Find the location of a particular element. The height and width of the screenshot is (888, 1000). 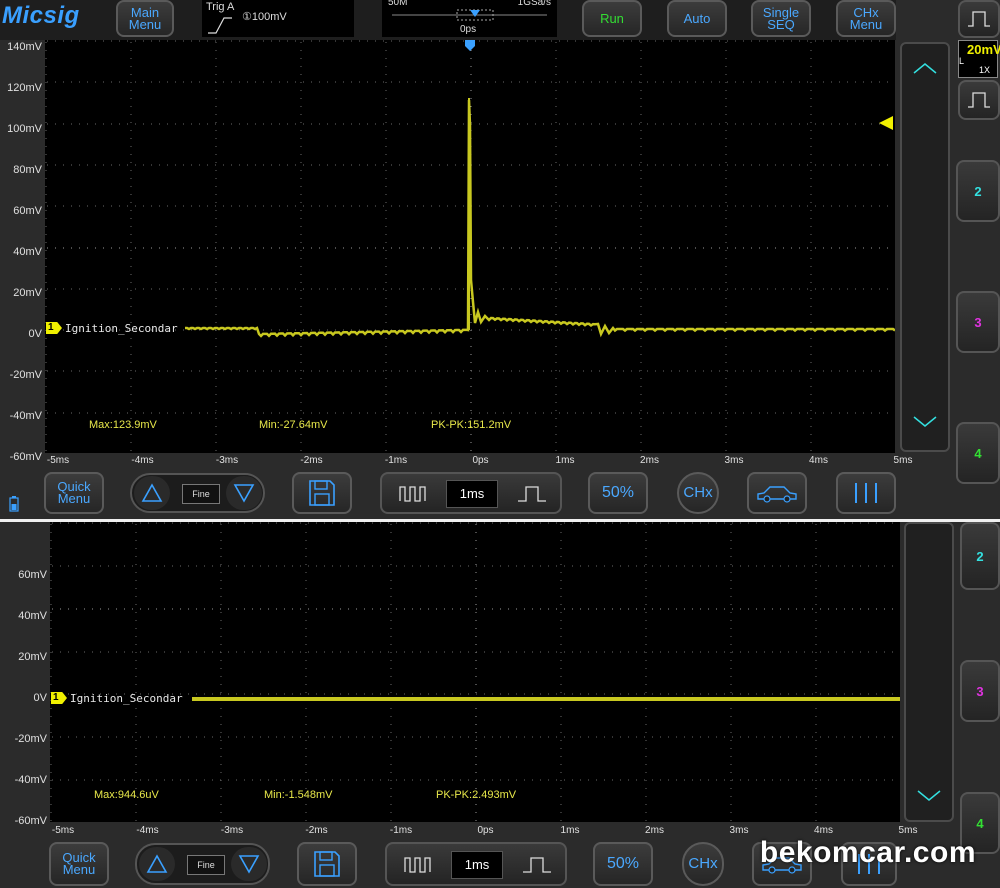

probe-scale-box: 20mV L 1X is located at coordinates (979, 59).